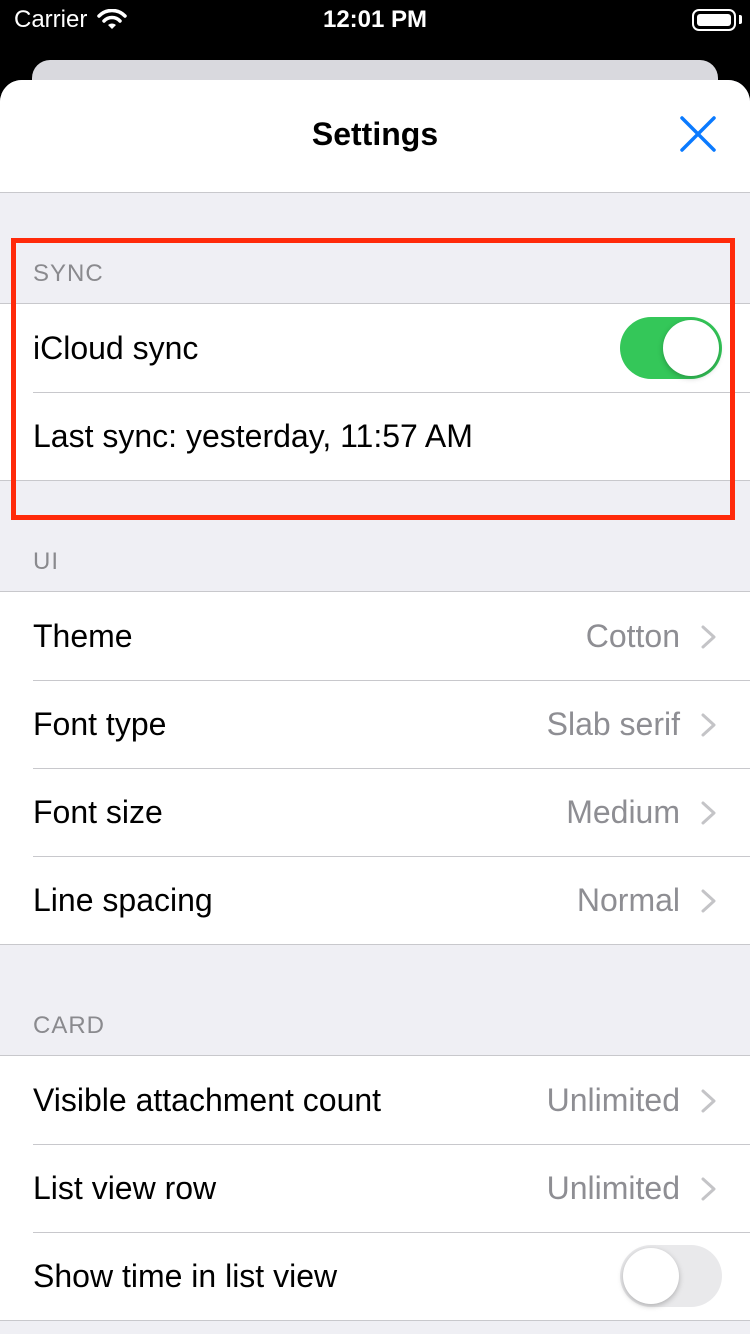 The height and width of the screenshot is (1334, 750). I want to click on status-time: 12:01 PM, so click(375, 19).